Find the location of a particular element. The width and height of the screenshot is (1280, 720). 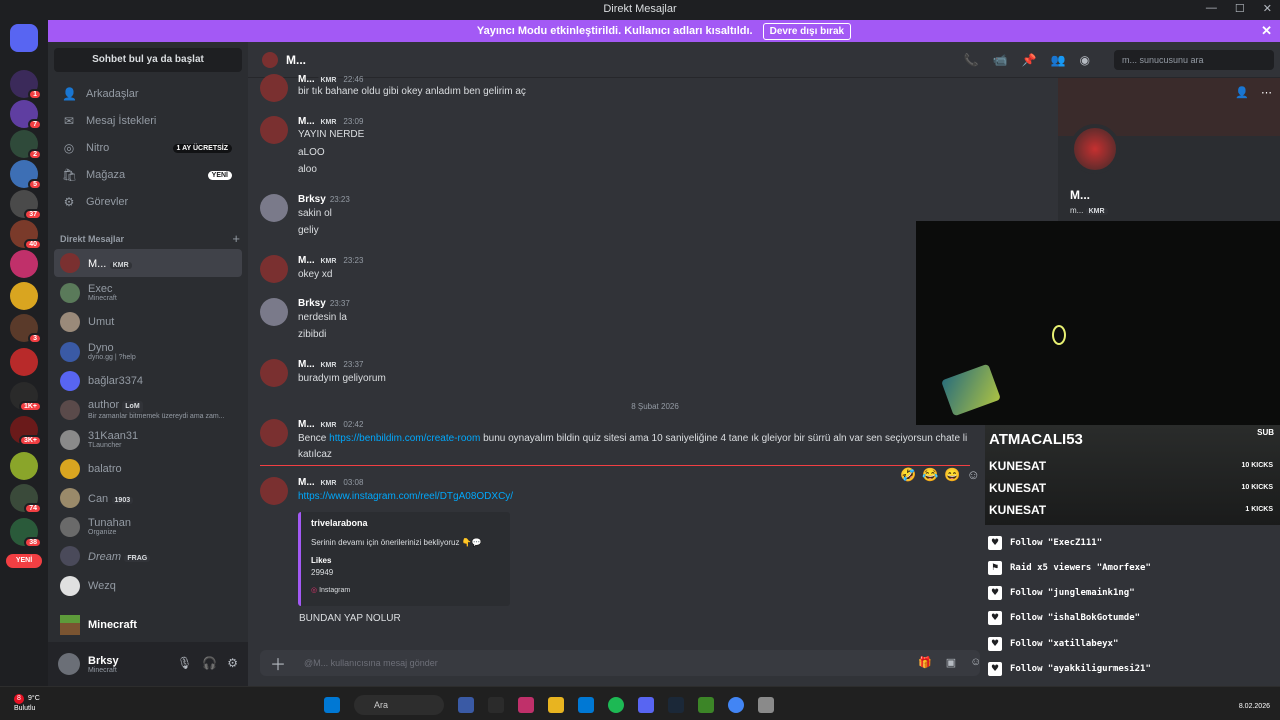

message-text: sakin ol is located at coordinates (315, 213).